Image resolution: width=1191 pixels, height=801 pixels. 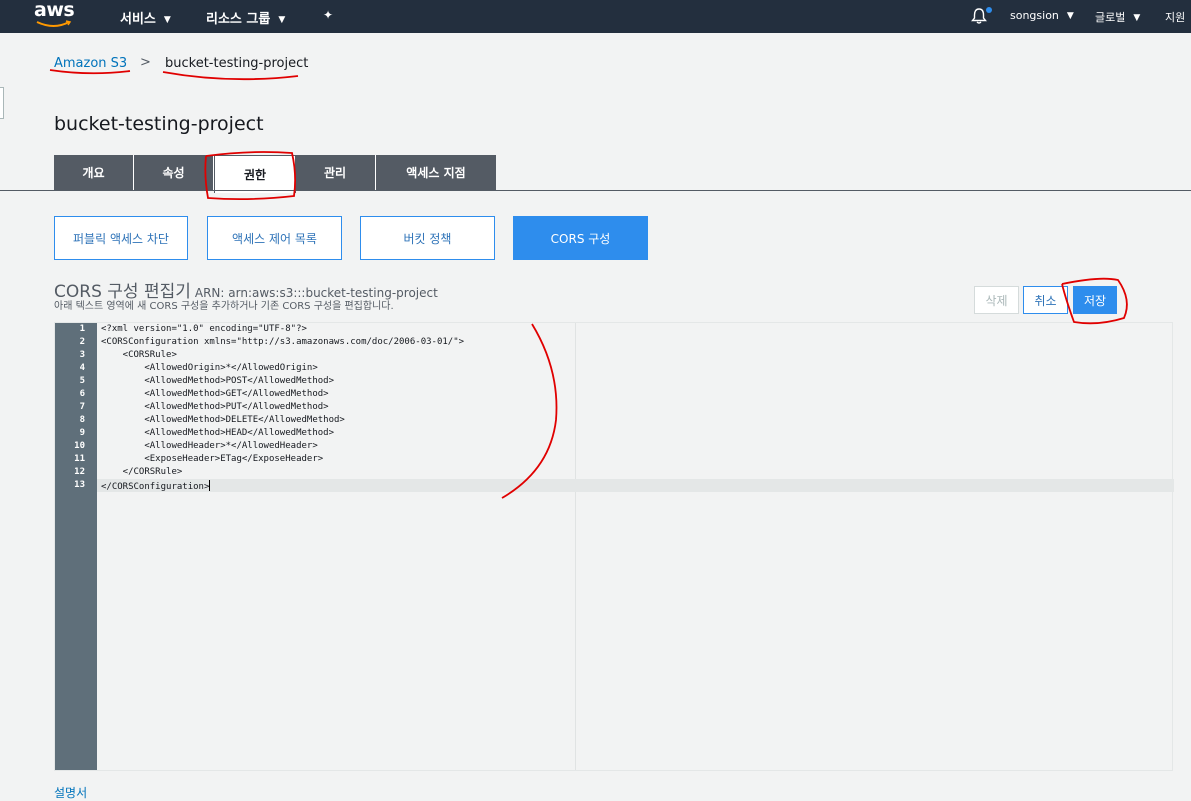 I want to click on aws-smile-icon, so click(x=54, y=23).